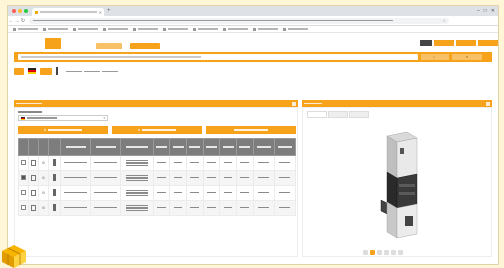 Image resolution: width=504 pixels, height=268 pixels. What do you see at coordinates (478, 11) in the screenshot?
I see `minimize-icon: –` at bounding box center [478, 11].